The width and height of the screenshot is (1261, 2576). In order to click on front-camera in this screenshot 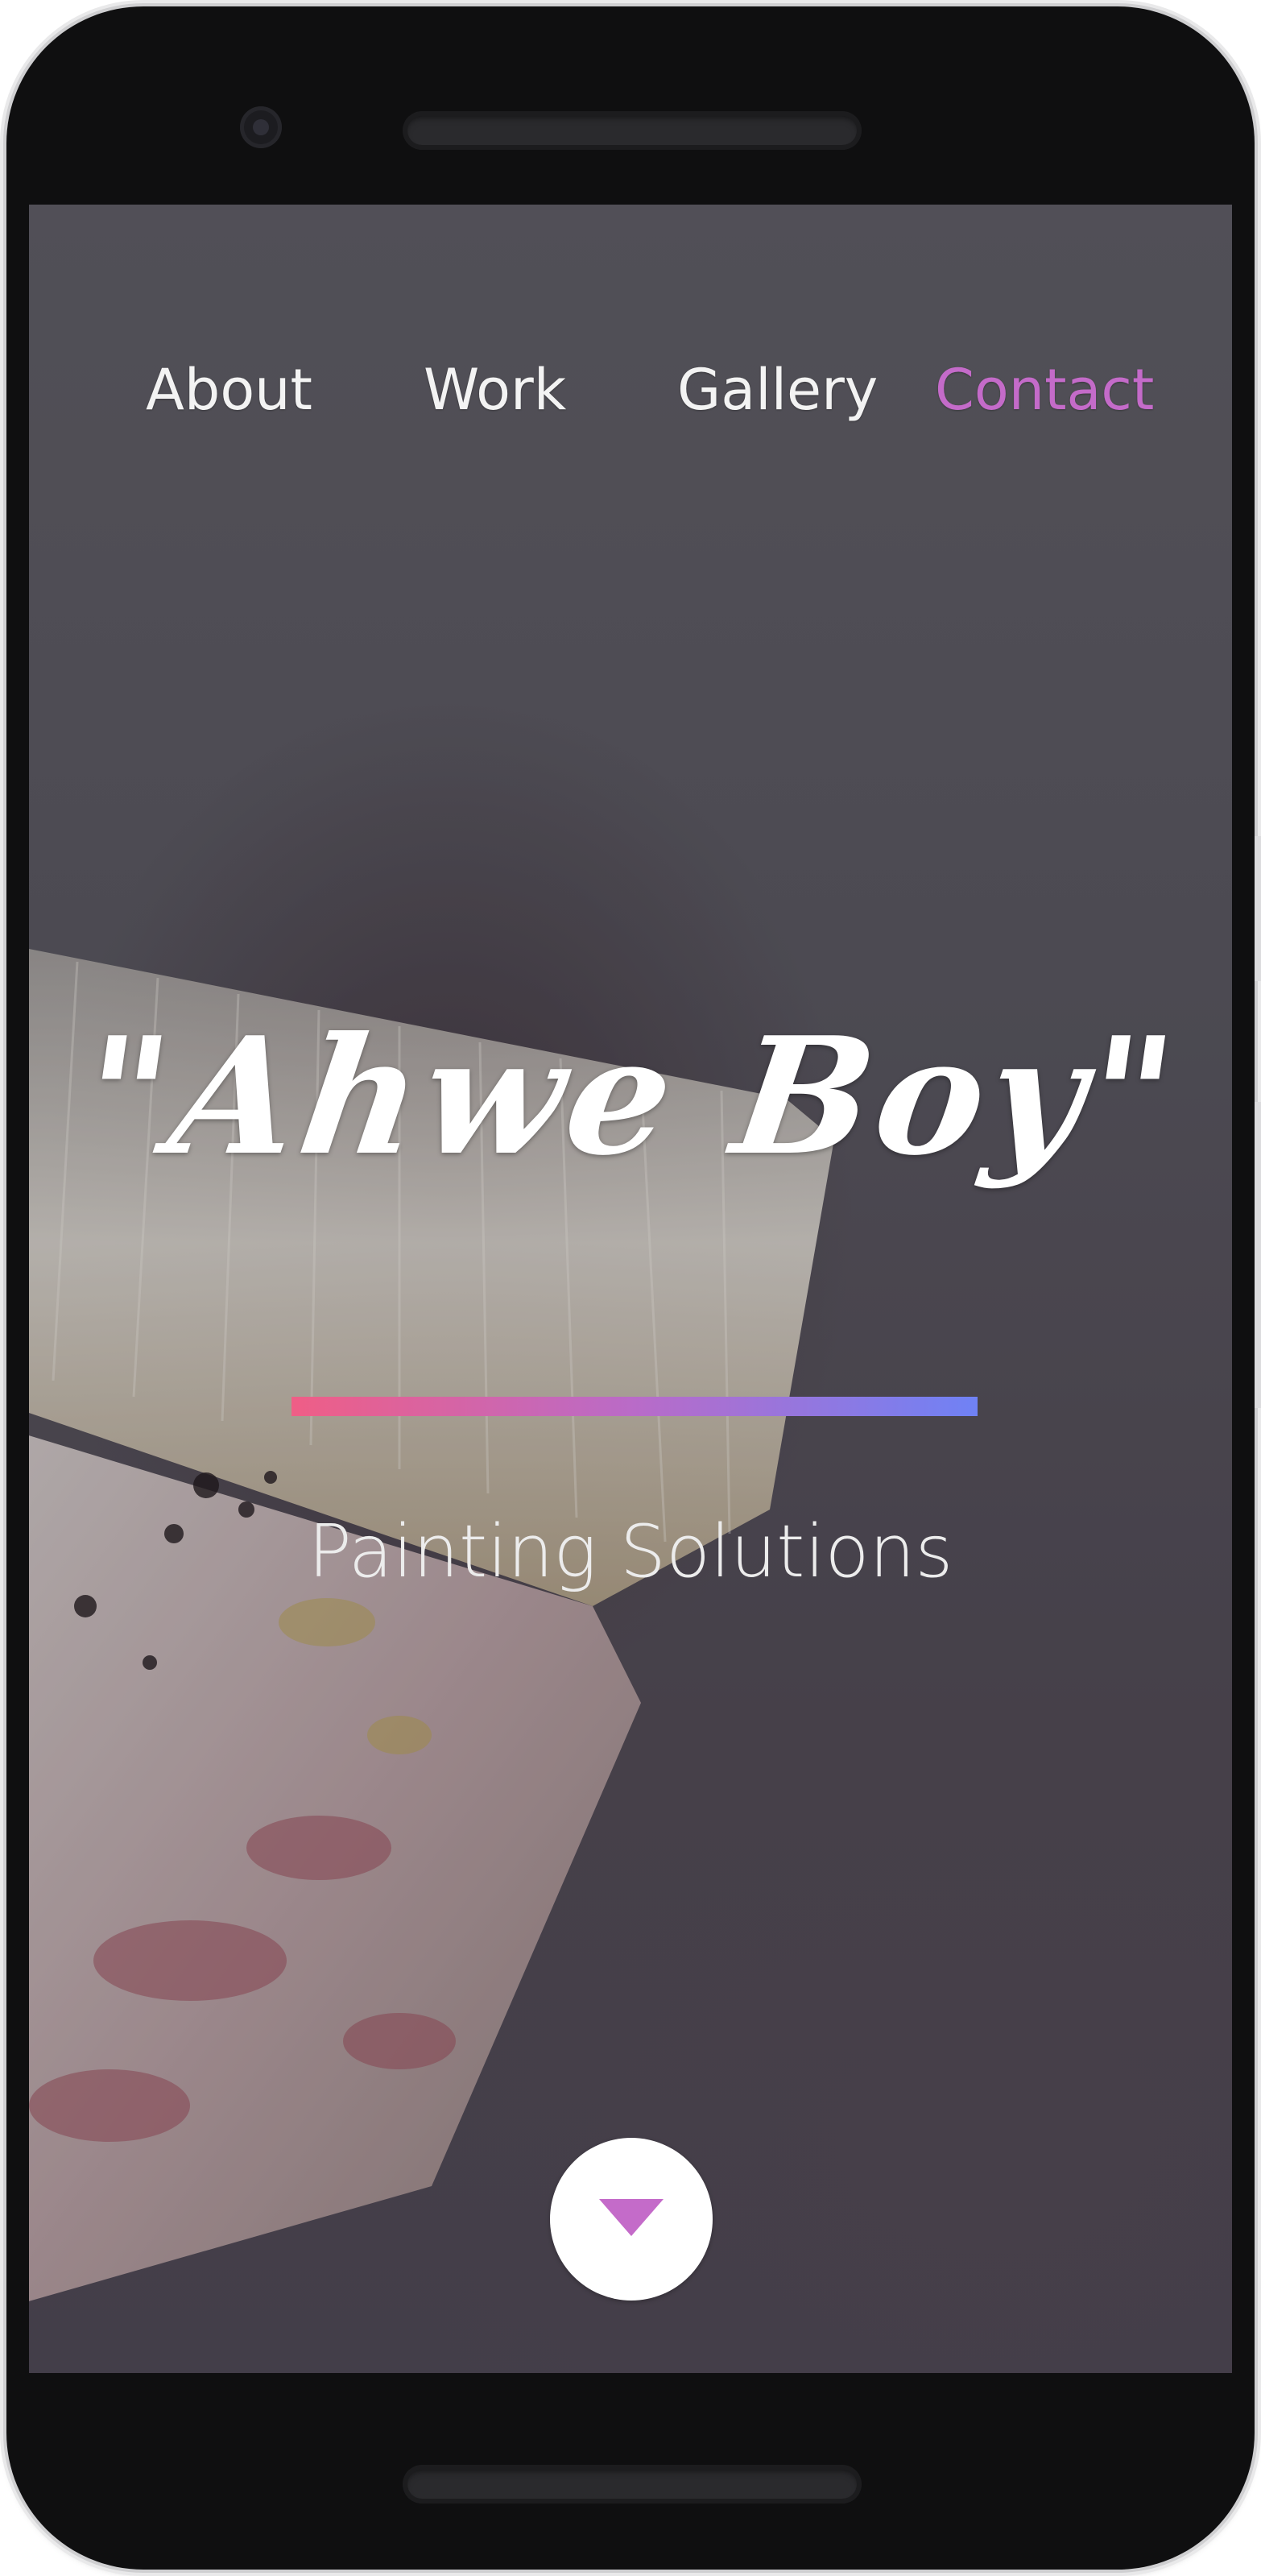, I will do `click(261, 127)`.